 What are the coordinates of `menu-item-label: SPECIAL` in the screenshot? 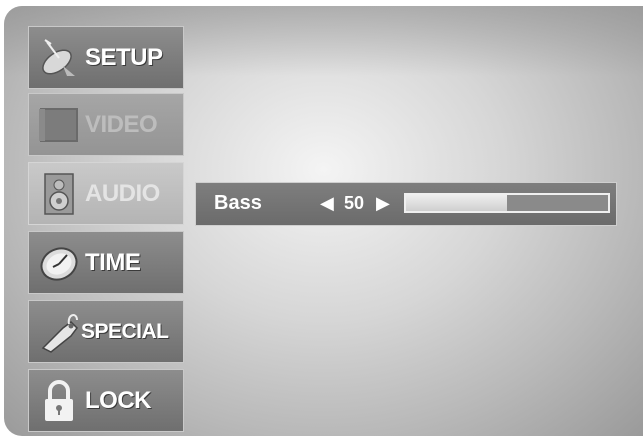 It's located at (125, 331).